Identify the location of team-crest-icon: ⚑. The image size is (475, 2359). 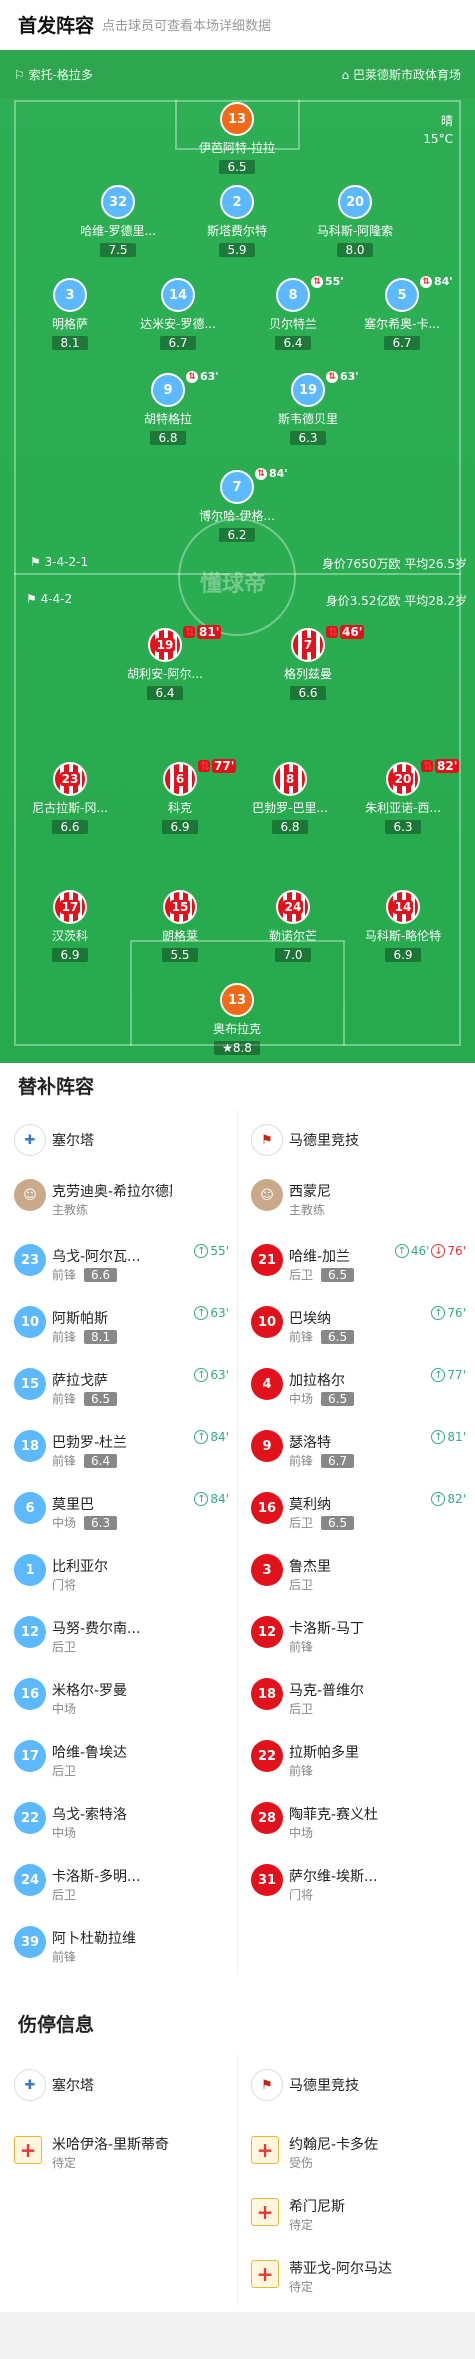
(267, 1140).